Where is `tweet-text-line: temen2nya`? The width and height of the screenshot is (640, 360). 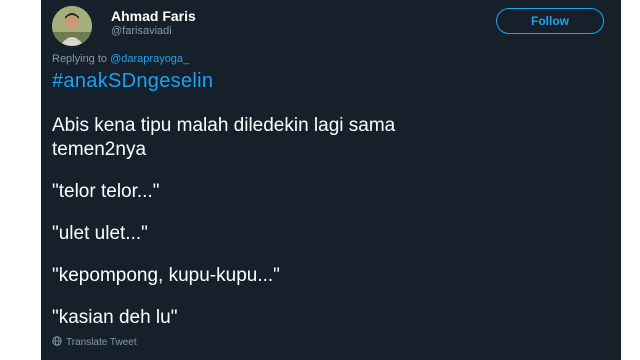
tweet-text-line: temen2nya is located at coordinates (99, 149).